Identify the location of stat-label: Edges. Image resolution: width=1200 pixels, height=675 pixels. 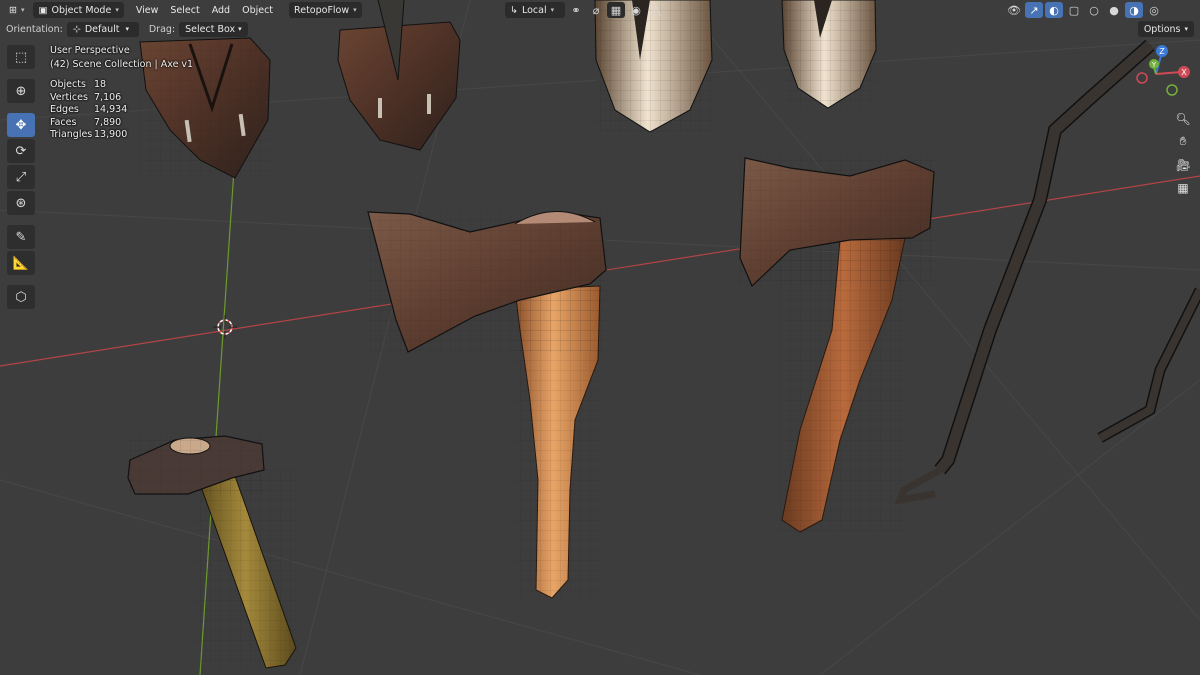
(64, 110).